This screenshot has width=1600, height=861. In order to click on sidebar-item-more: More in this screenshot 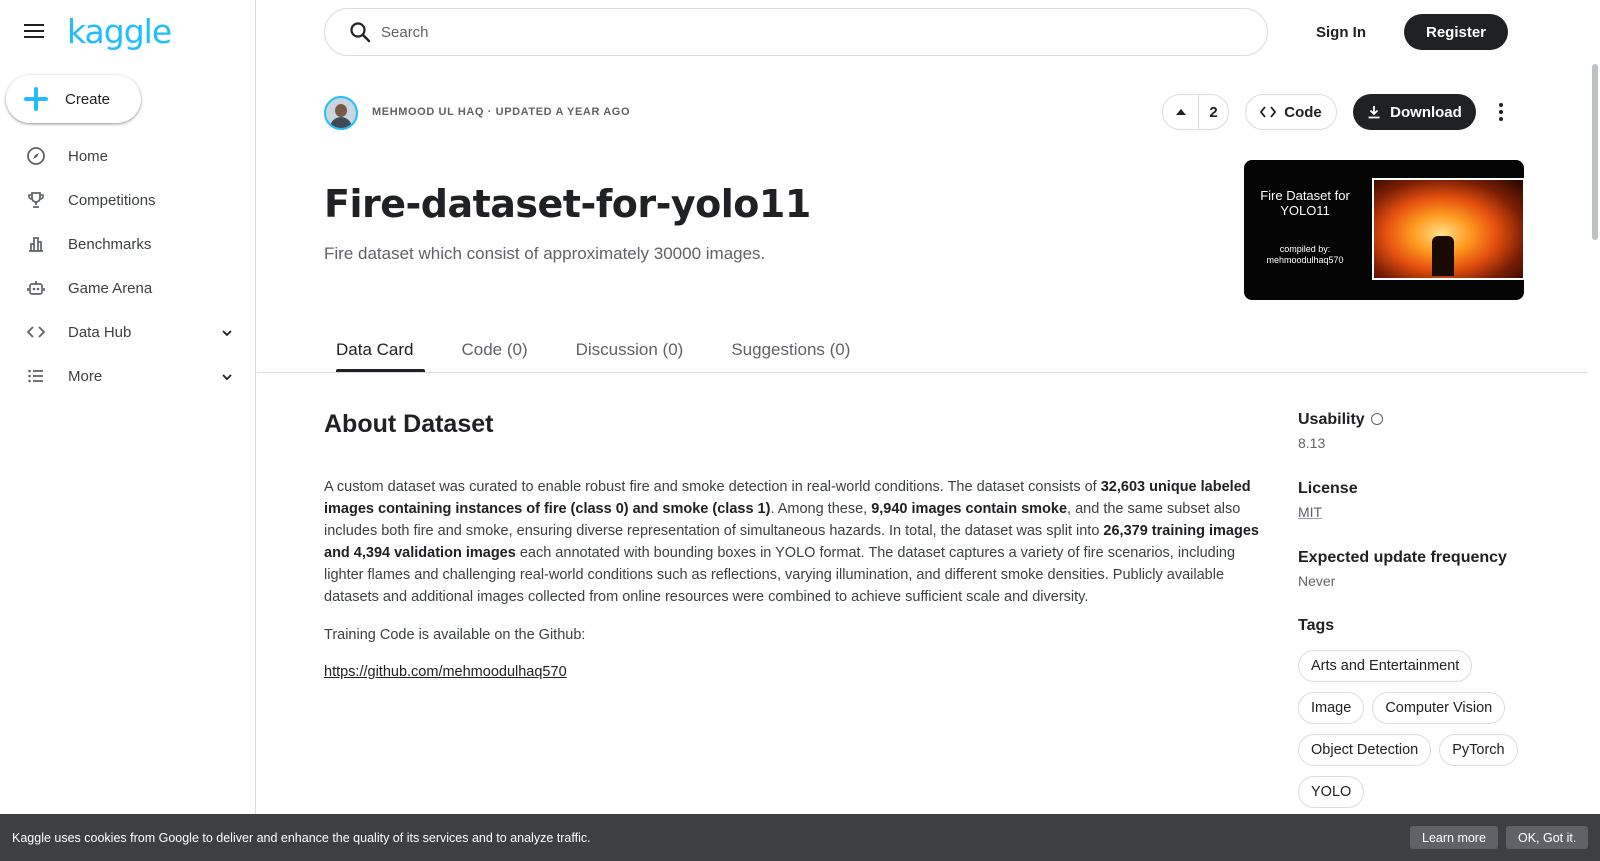, I will do `click(127, 376)`.